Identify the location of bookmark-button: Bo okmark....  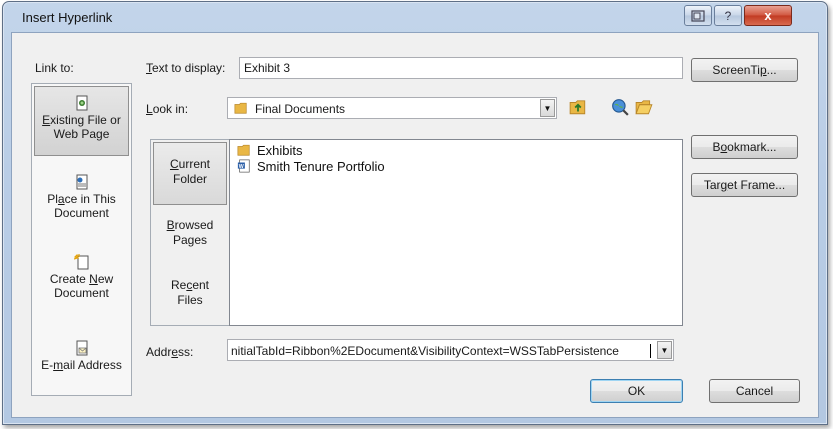
(744, 147).